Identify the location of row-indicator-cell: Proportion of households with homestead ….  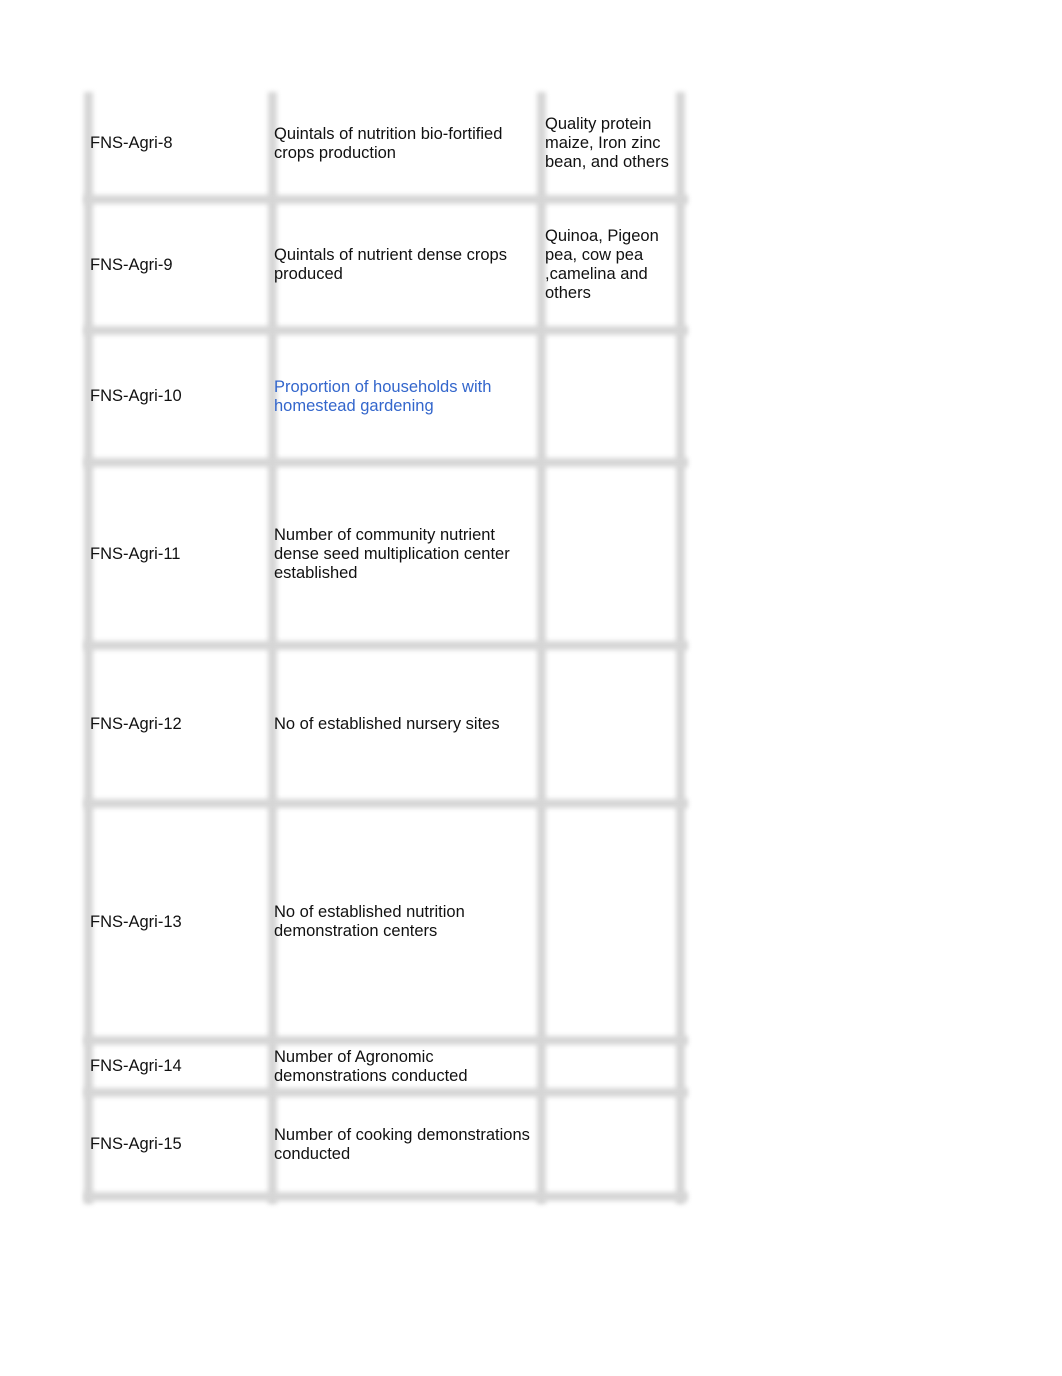
(404, 396).